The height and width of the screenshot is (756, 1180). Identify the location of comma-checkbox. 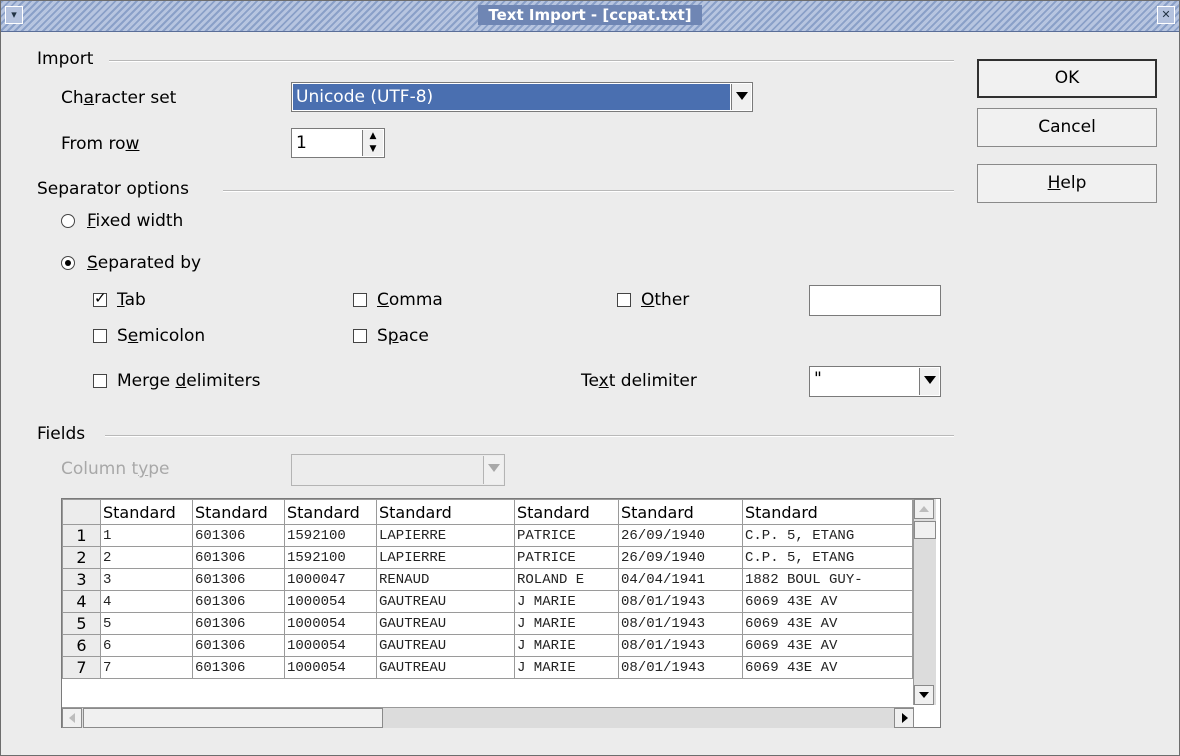
(360, 300).